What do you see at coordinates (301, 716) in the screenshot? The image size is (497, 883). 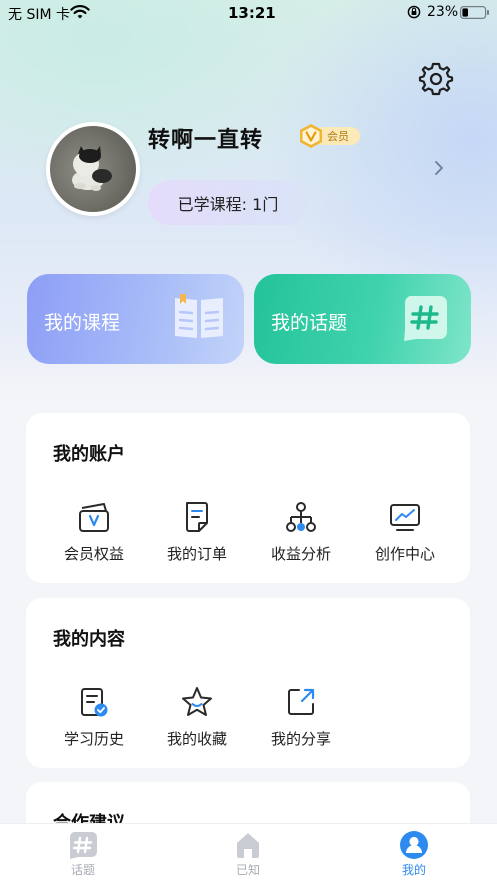 I see `my-shares-item: 我的分享` at bounding box center [301, 716].